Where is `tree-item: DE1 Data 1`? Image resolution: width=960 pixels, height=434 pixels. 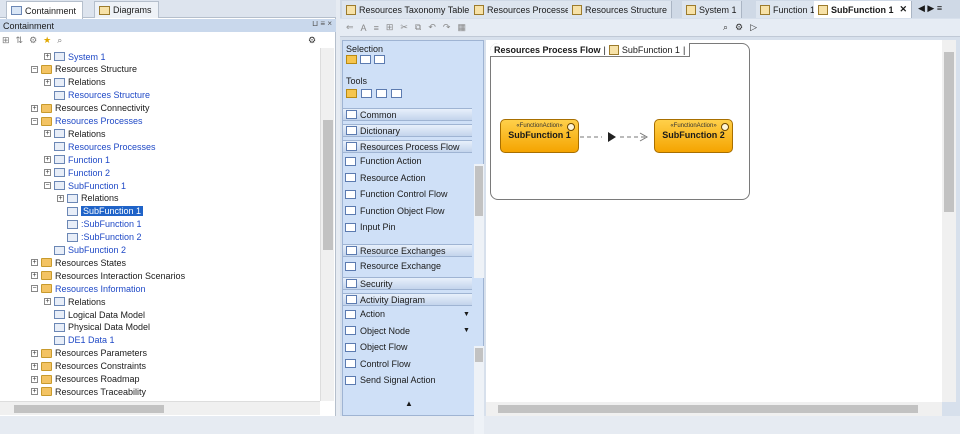
tree-item: DE1 Data 1 is located at coordinates (79, 340).